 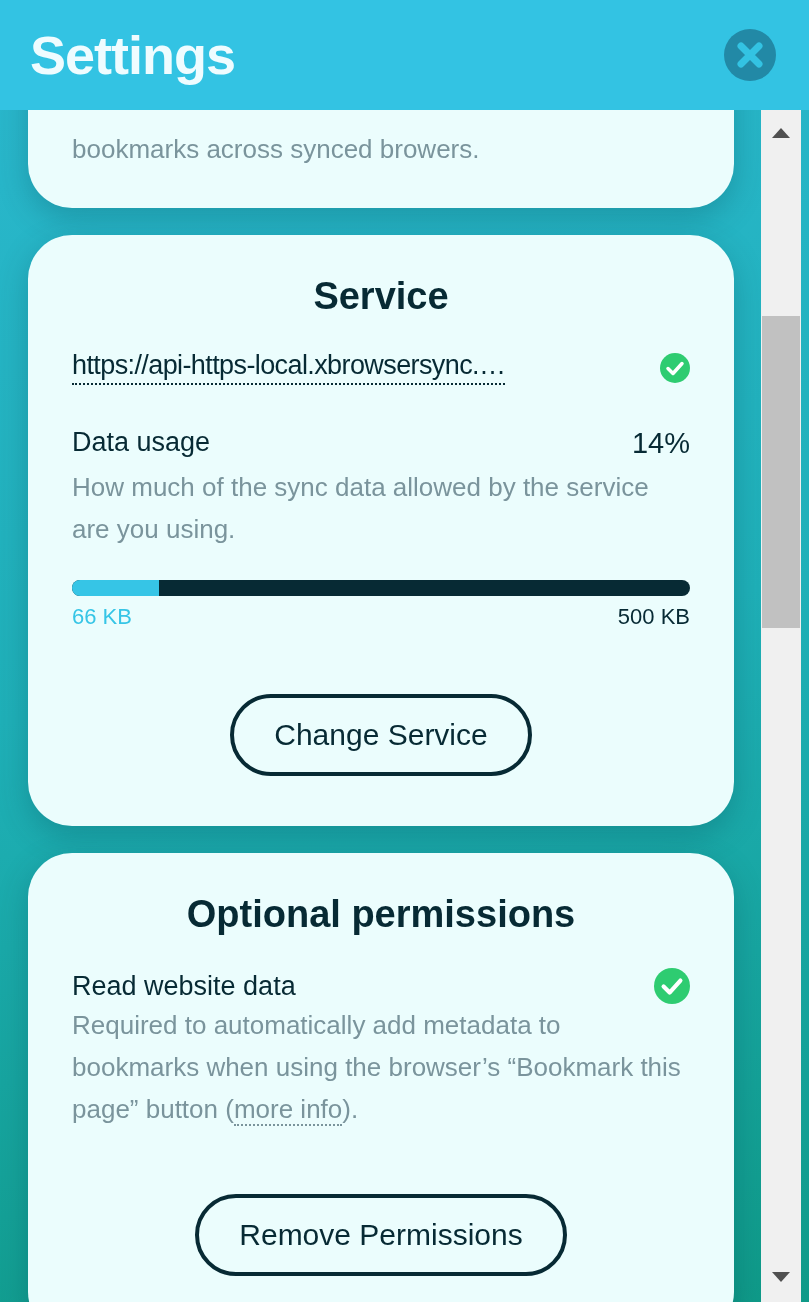 I want to click on scrollbar, so click(x=781, y=706).